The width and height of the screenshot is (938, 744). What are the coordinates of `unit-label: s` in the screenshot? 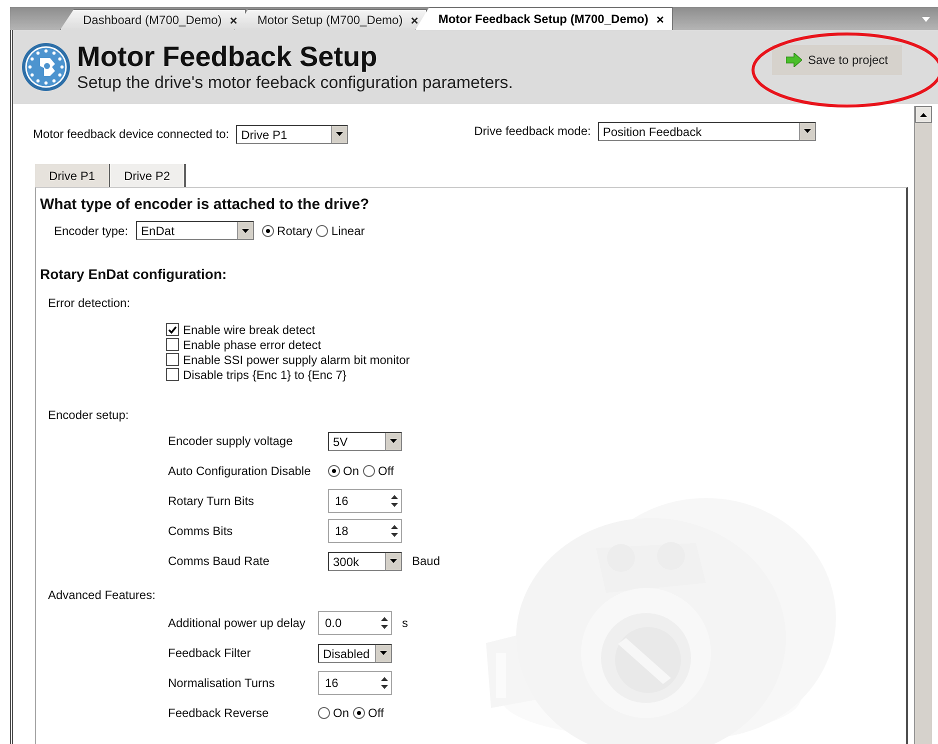 It's located at (405, 623).